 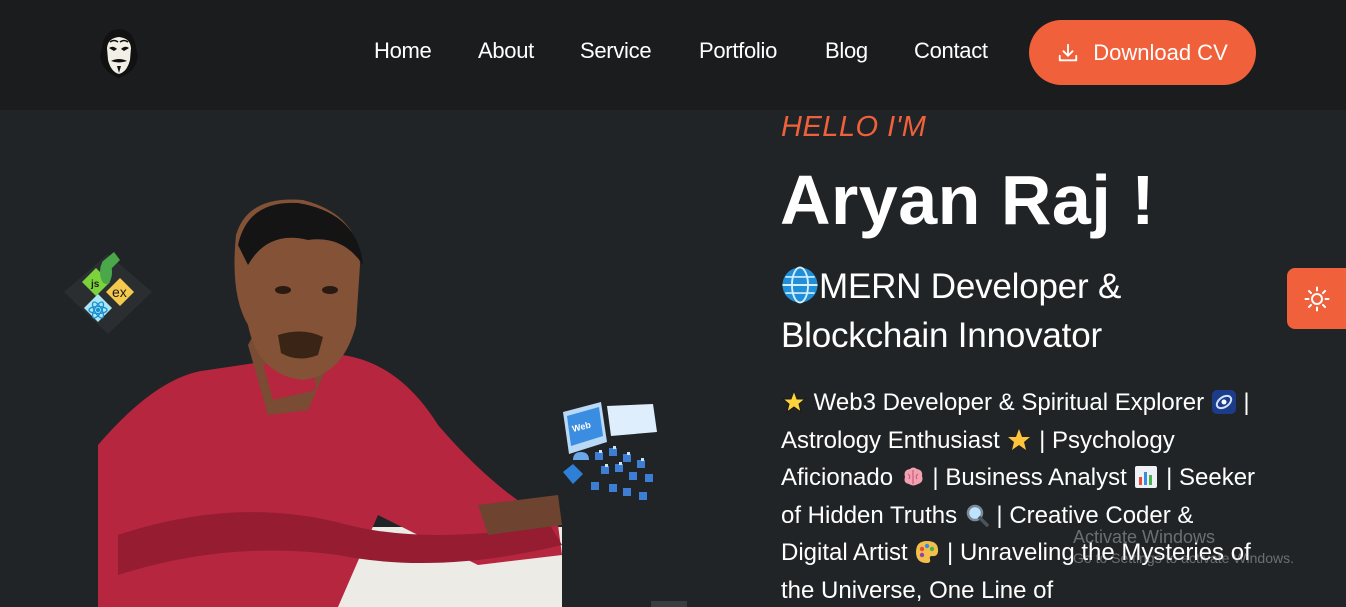 I want to click on nav-link-service: Service, so click(x=616, y=51).